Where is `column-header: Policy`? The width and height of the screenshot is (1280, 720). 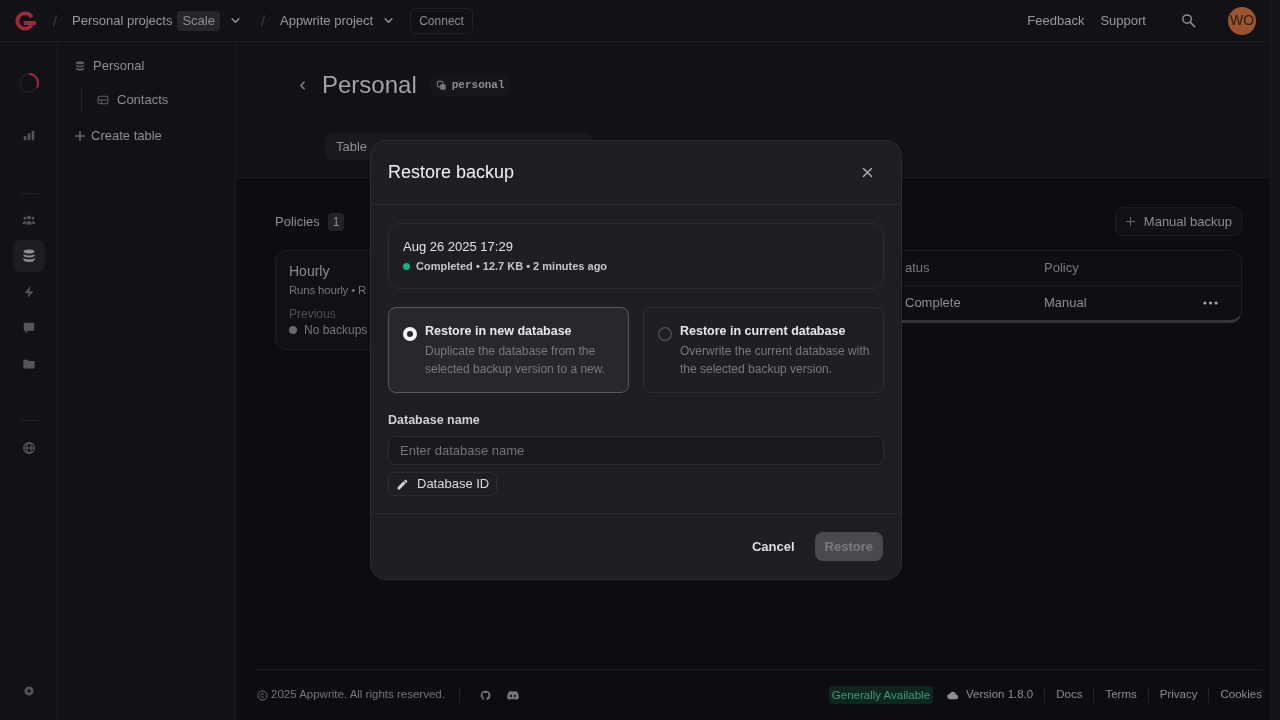
column-header: Policy is located at coordinates (1062, 268).